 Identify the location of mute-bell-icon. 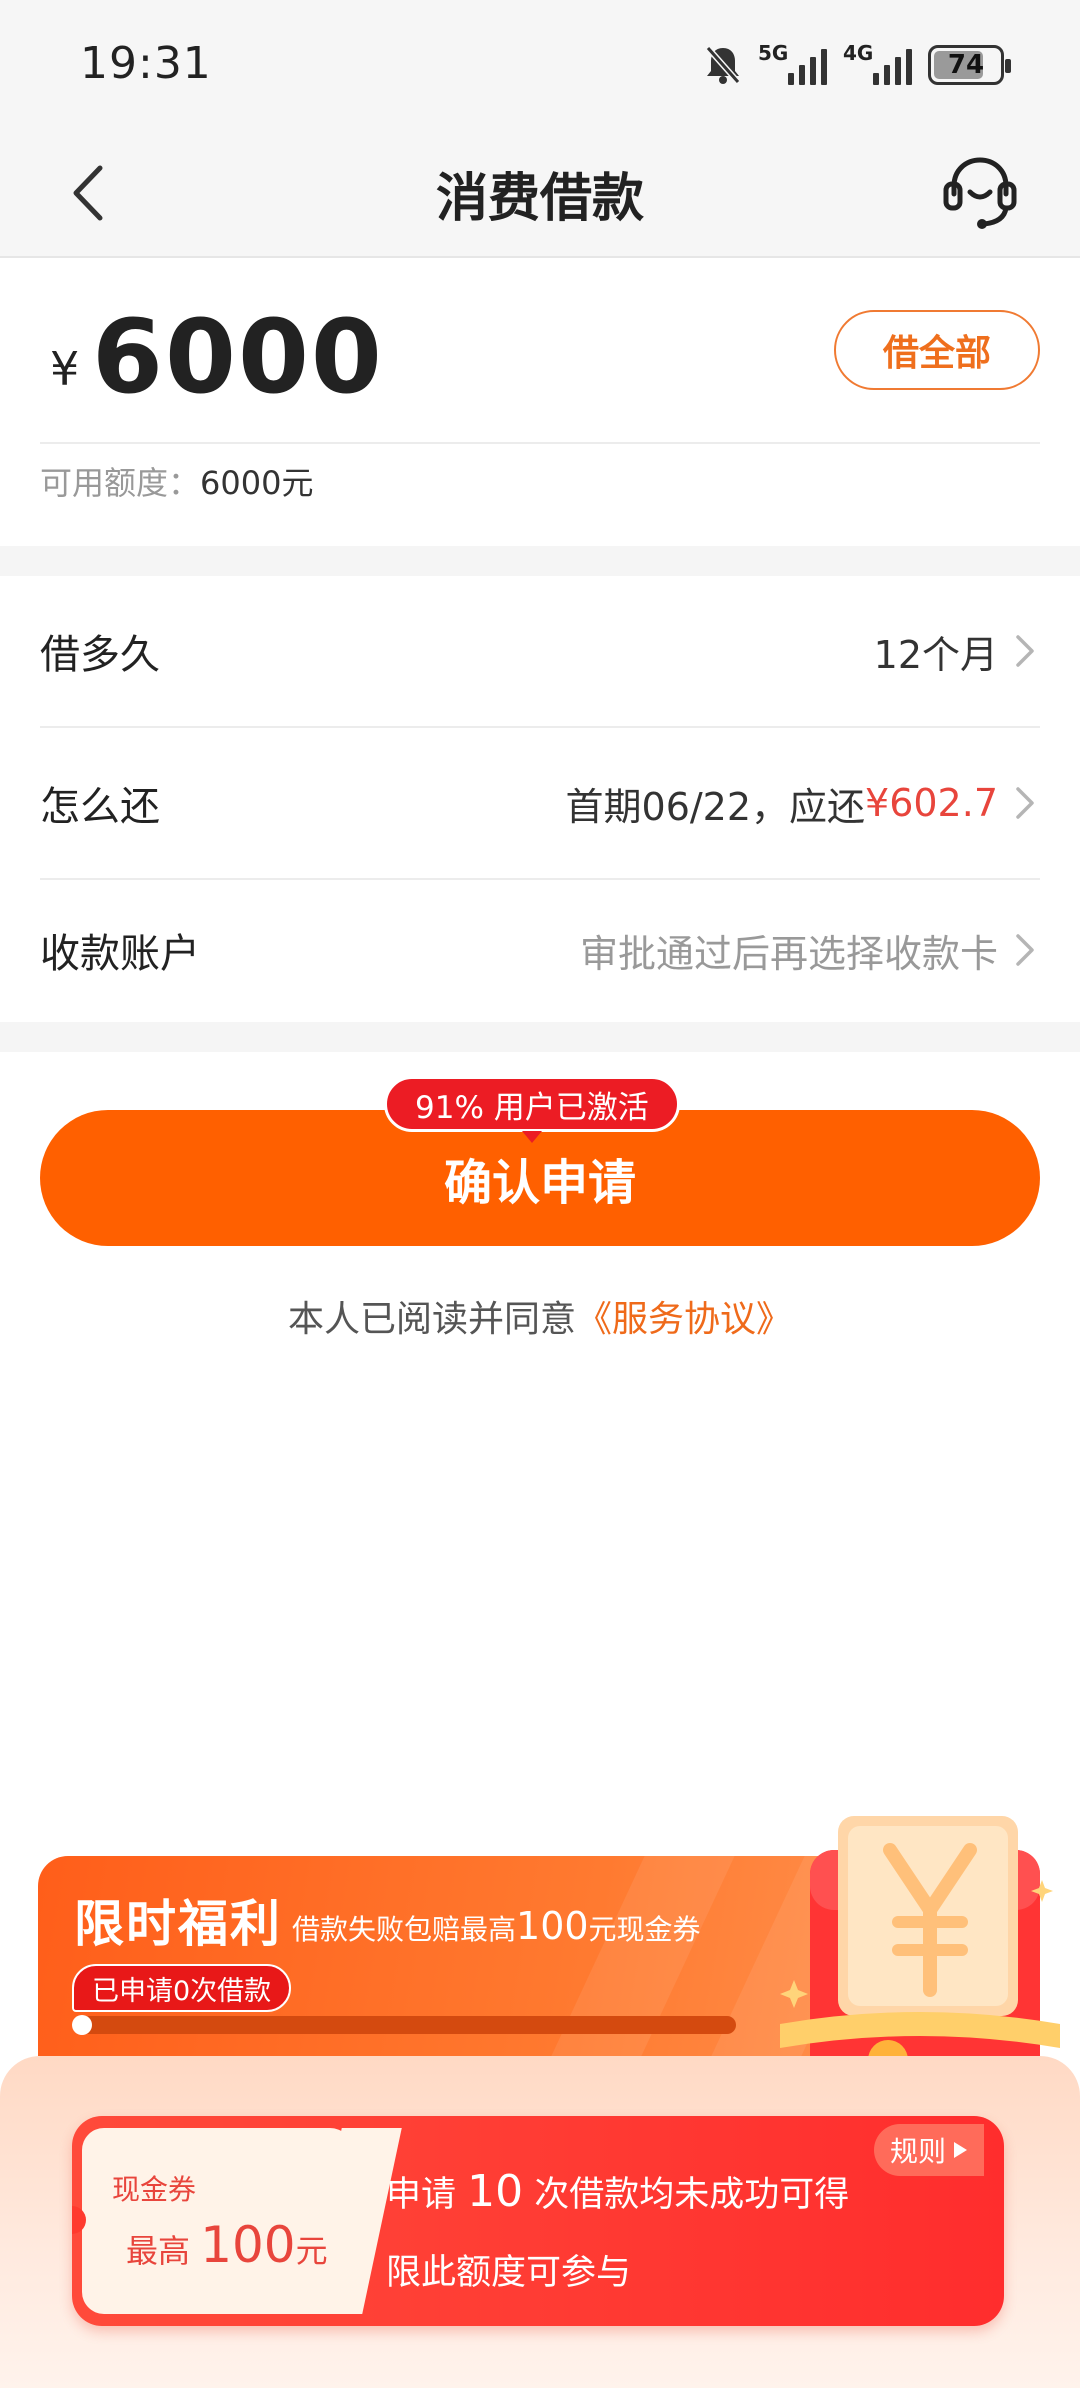
(723, 65).